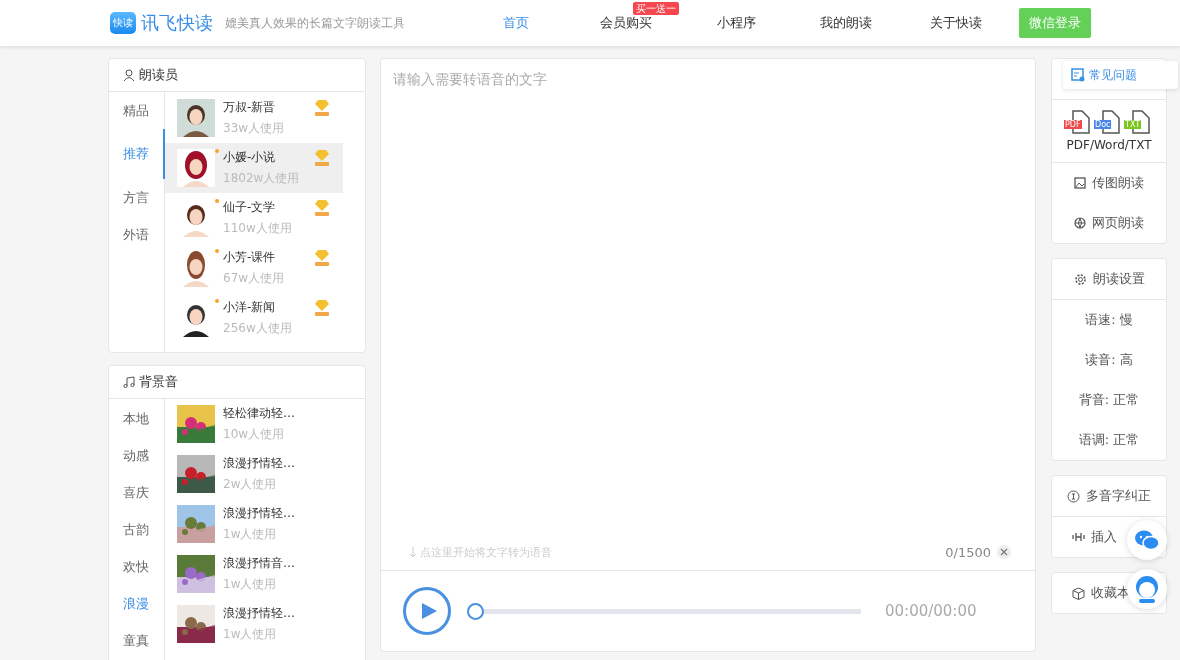 The image size is (1180, 660). I want to click on category-tab: 精品, so click(137, 110).